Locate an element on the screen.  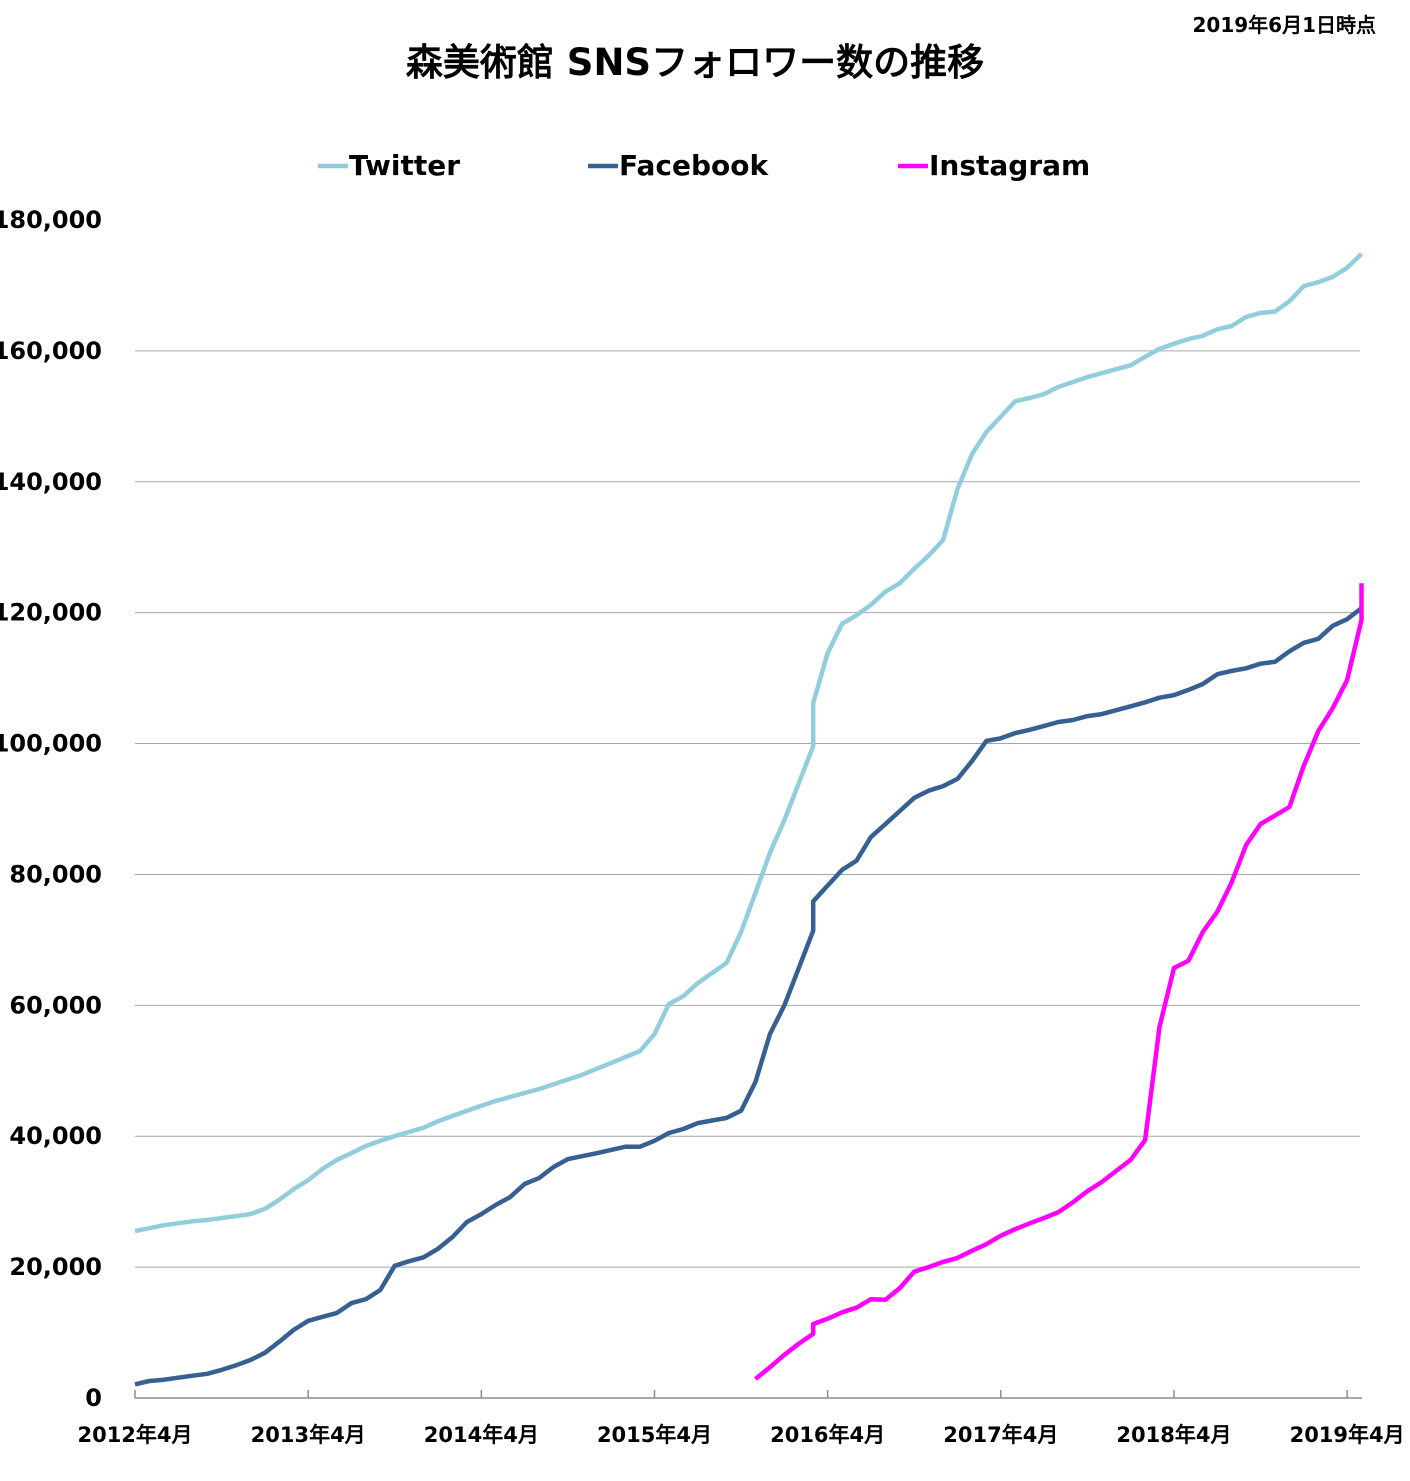
legend-item-facebook: Facebook is located at coordinates (678, 165).